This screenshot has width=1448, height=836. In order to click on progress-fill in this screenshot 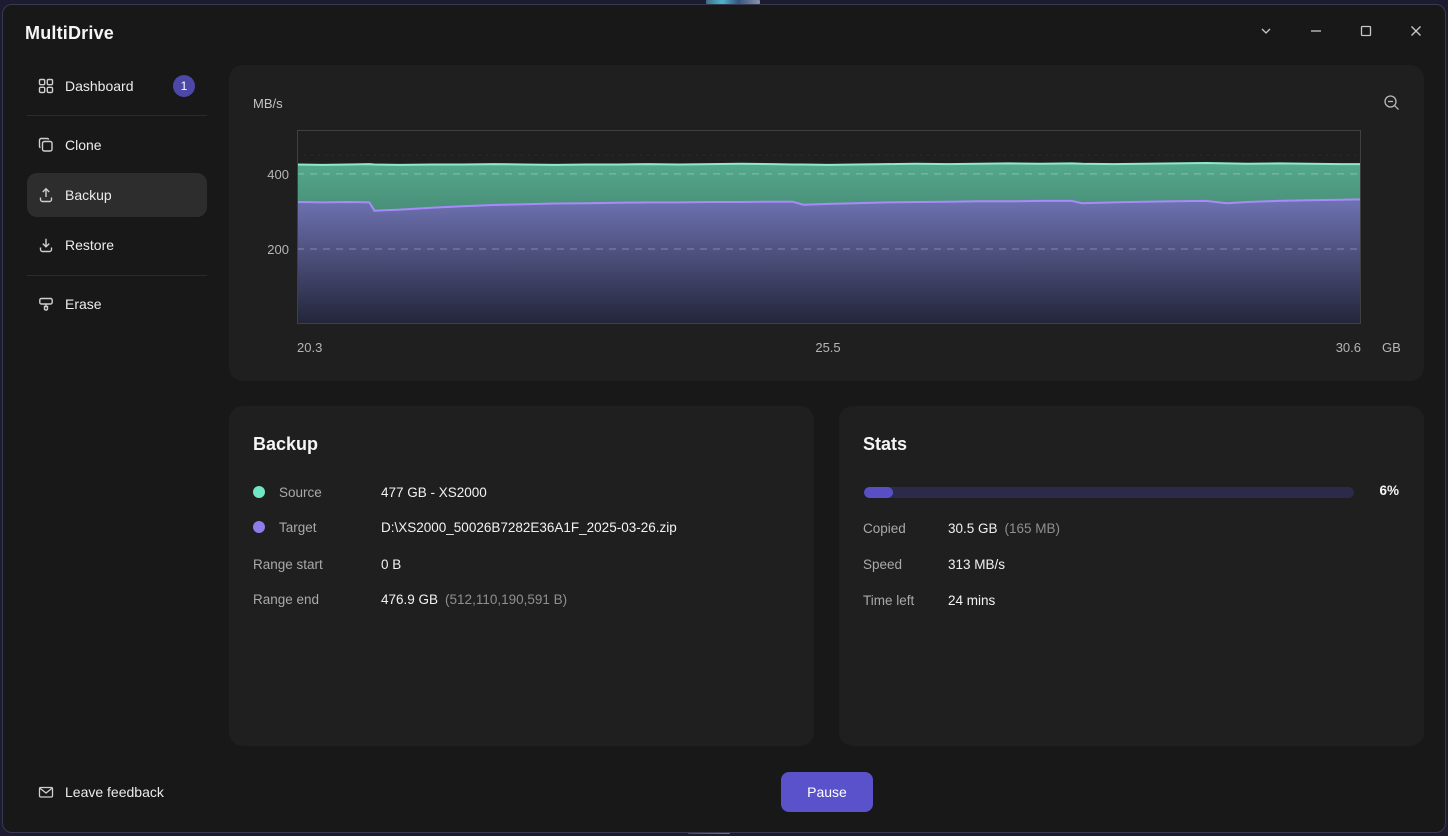, I will do `click(879, 492)`.